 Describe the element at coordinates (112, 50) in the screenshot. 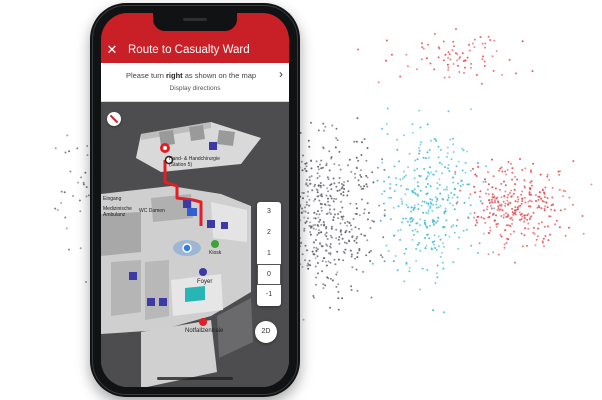

I see `close-icon: ✕` at that location.